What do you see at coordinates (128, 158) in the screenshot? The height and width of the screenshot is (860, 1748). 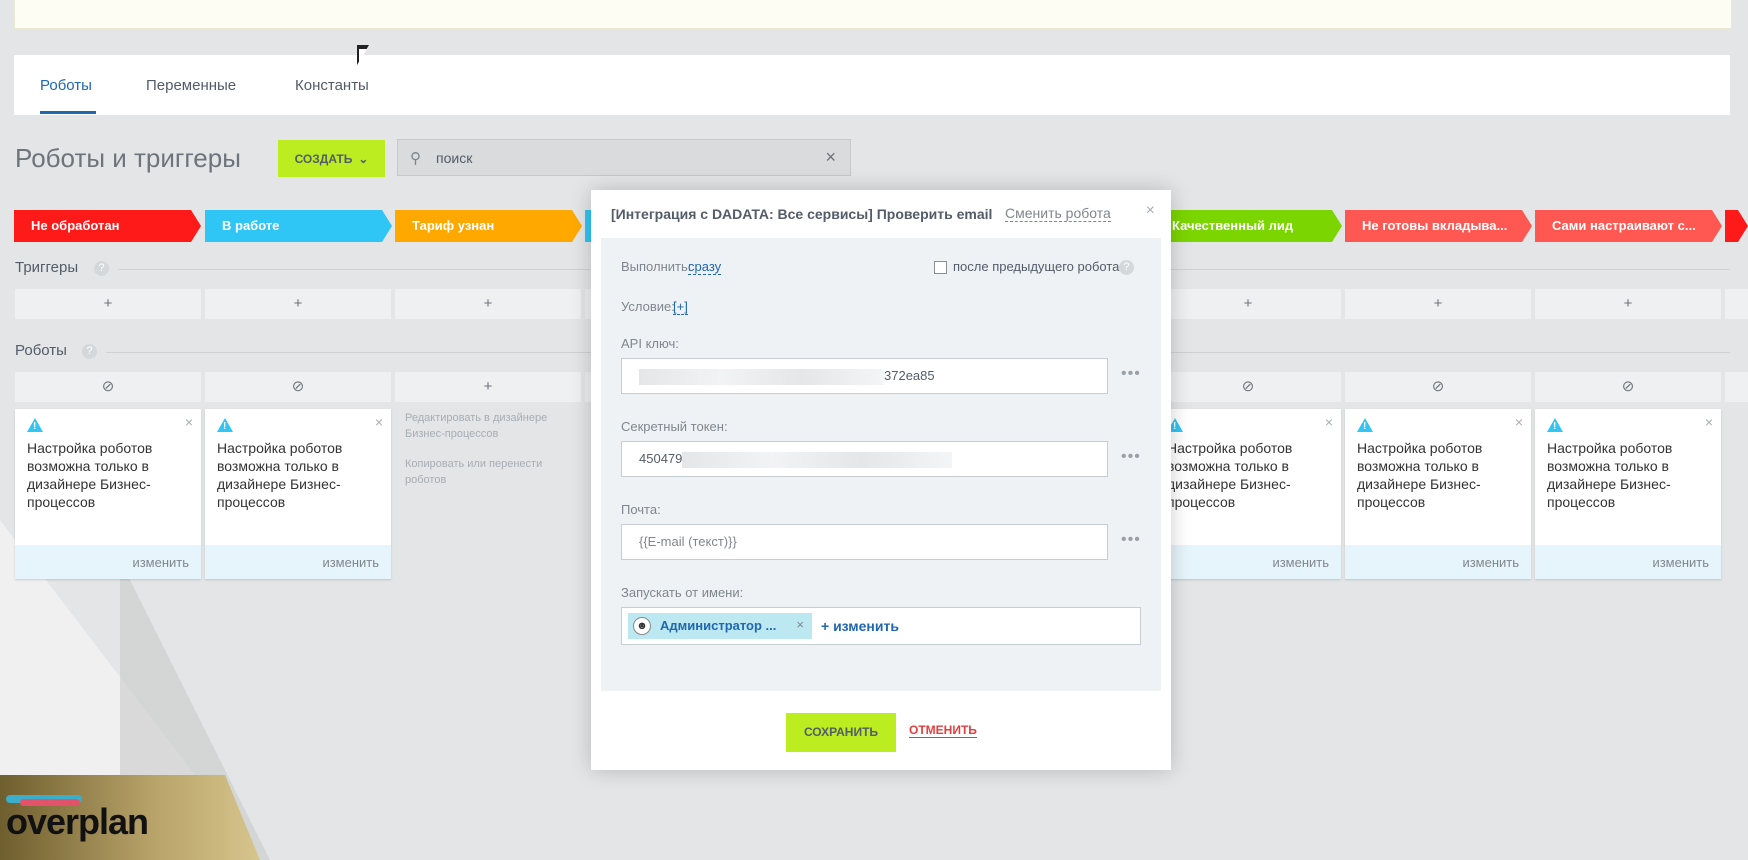 I see `page-title: Роботы и триггеры` at bounding box center [128, 158].